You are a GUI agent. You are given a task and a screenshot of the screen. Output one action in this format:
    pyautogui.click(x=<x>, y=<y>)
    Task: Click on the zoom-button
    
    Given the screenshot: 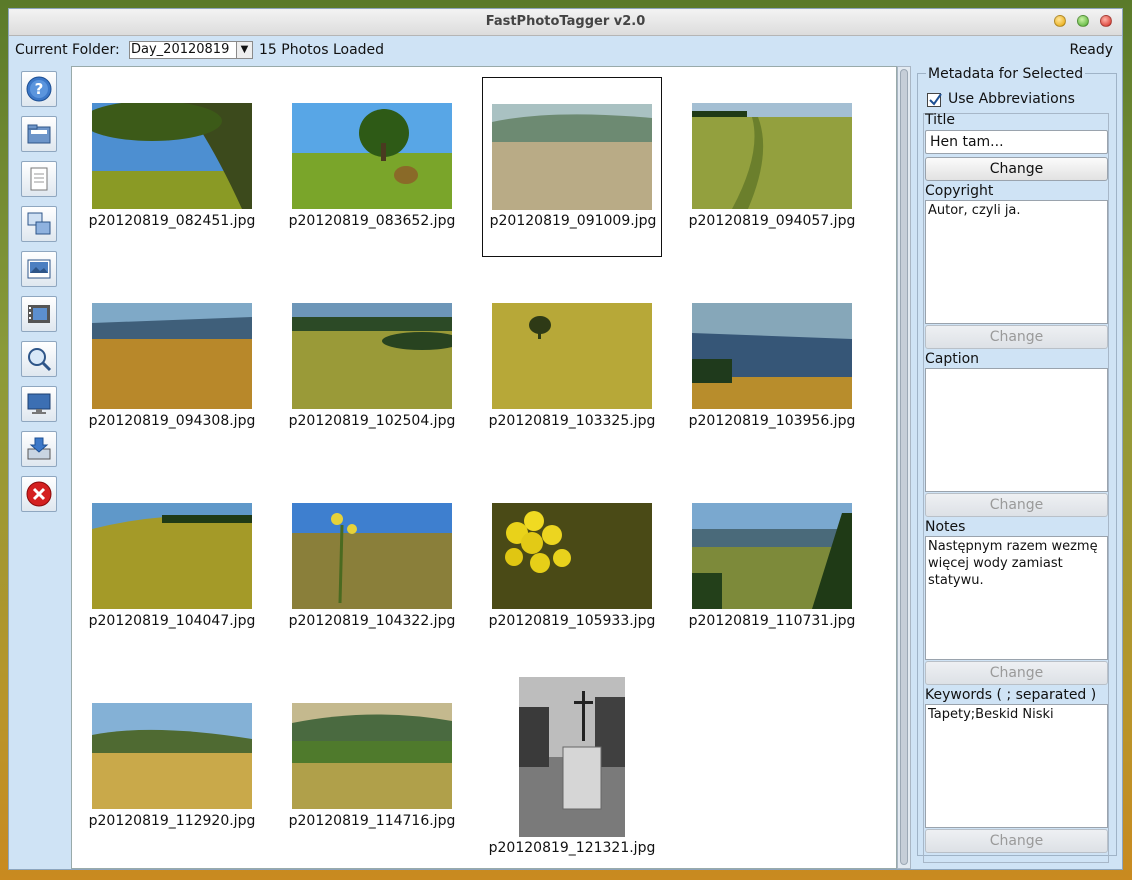 What is the action you would take?
    pyautogui.click(x=39, y=359)
    